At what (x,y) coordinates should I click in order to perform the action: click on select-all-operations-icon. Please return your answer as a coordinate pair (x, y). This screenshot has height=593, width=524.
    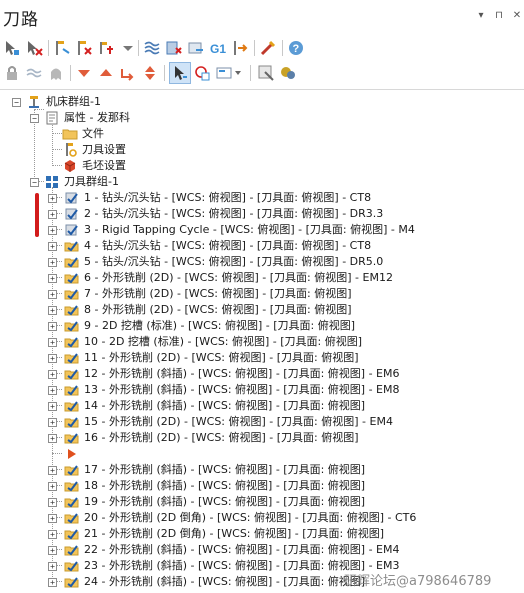
    Looking at the image, I should click on (12, 48).